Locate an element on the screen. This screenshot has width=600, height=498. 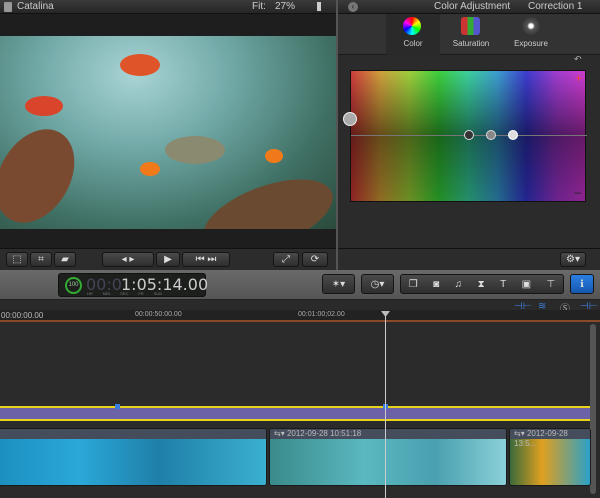
fit-label: Fit: is located at coordinates (259, 6).